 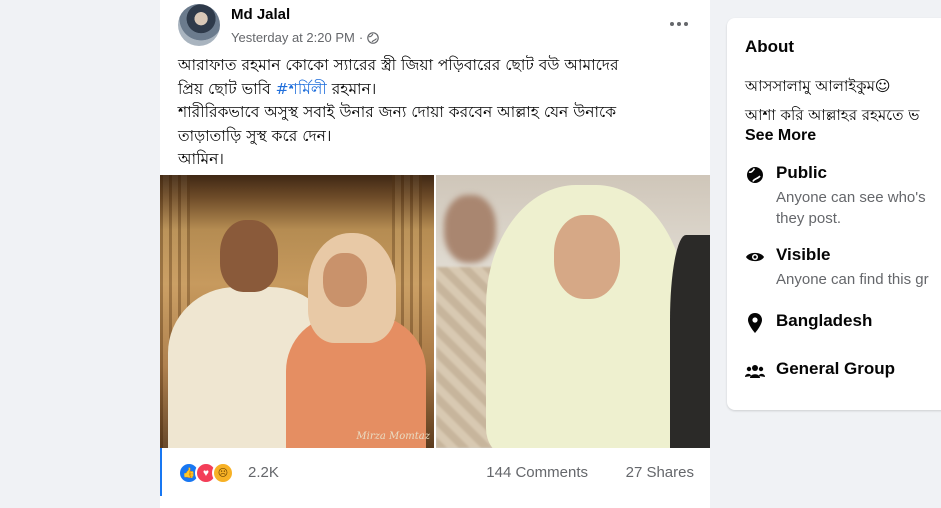 I want to click on author-avatar, so click(x=199, y=25).